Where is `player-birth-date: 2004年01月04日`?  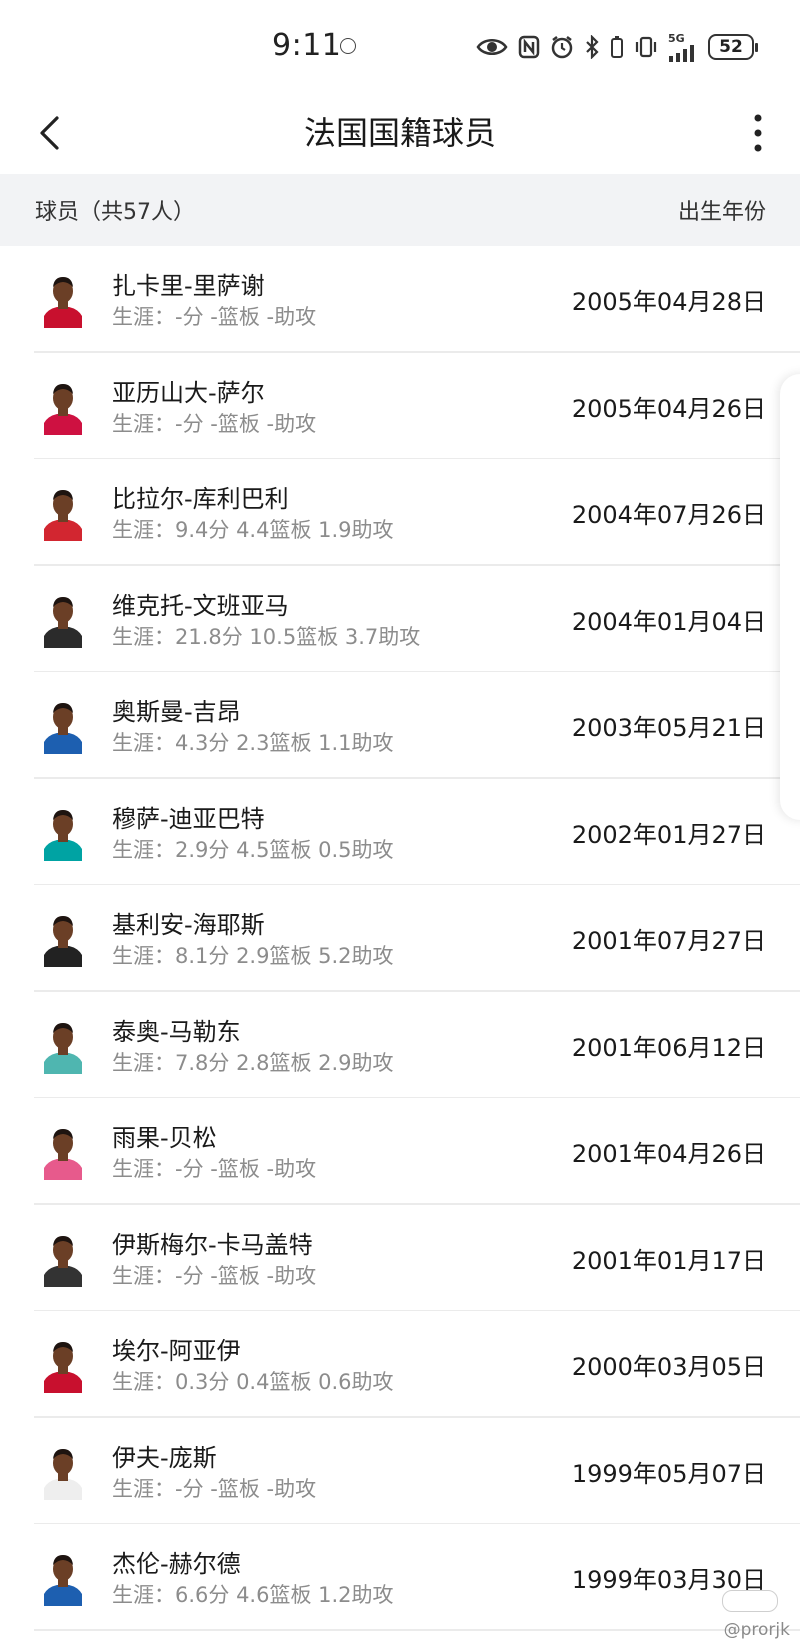 player-birth-date: 2004年01月04日 is located at coordinates (668, 621).